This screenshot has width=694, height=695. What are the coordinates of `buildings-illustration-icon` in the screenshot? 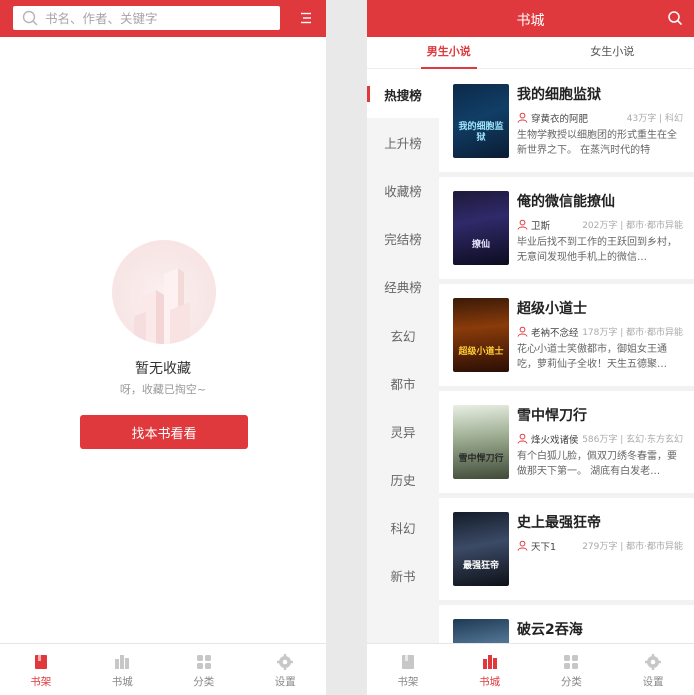 It's located at (162, 306).